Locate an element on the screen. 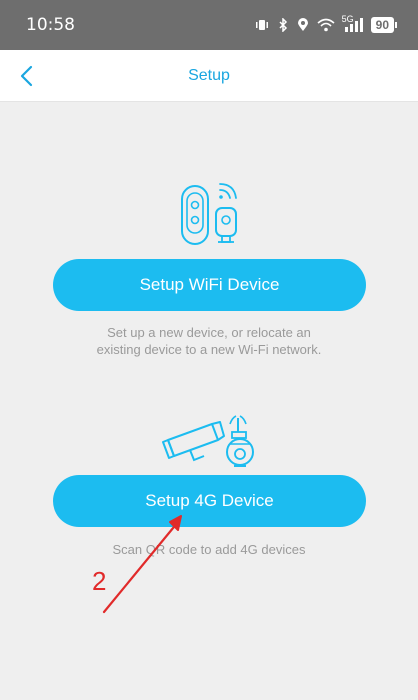 The width and height of the screenshot is (418, 700). vibrate-icon is located at coordinates (261, 25).